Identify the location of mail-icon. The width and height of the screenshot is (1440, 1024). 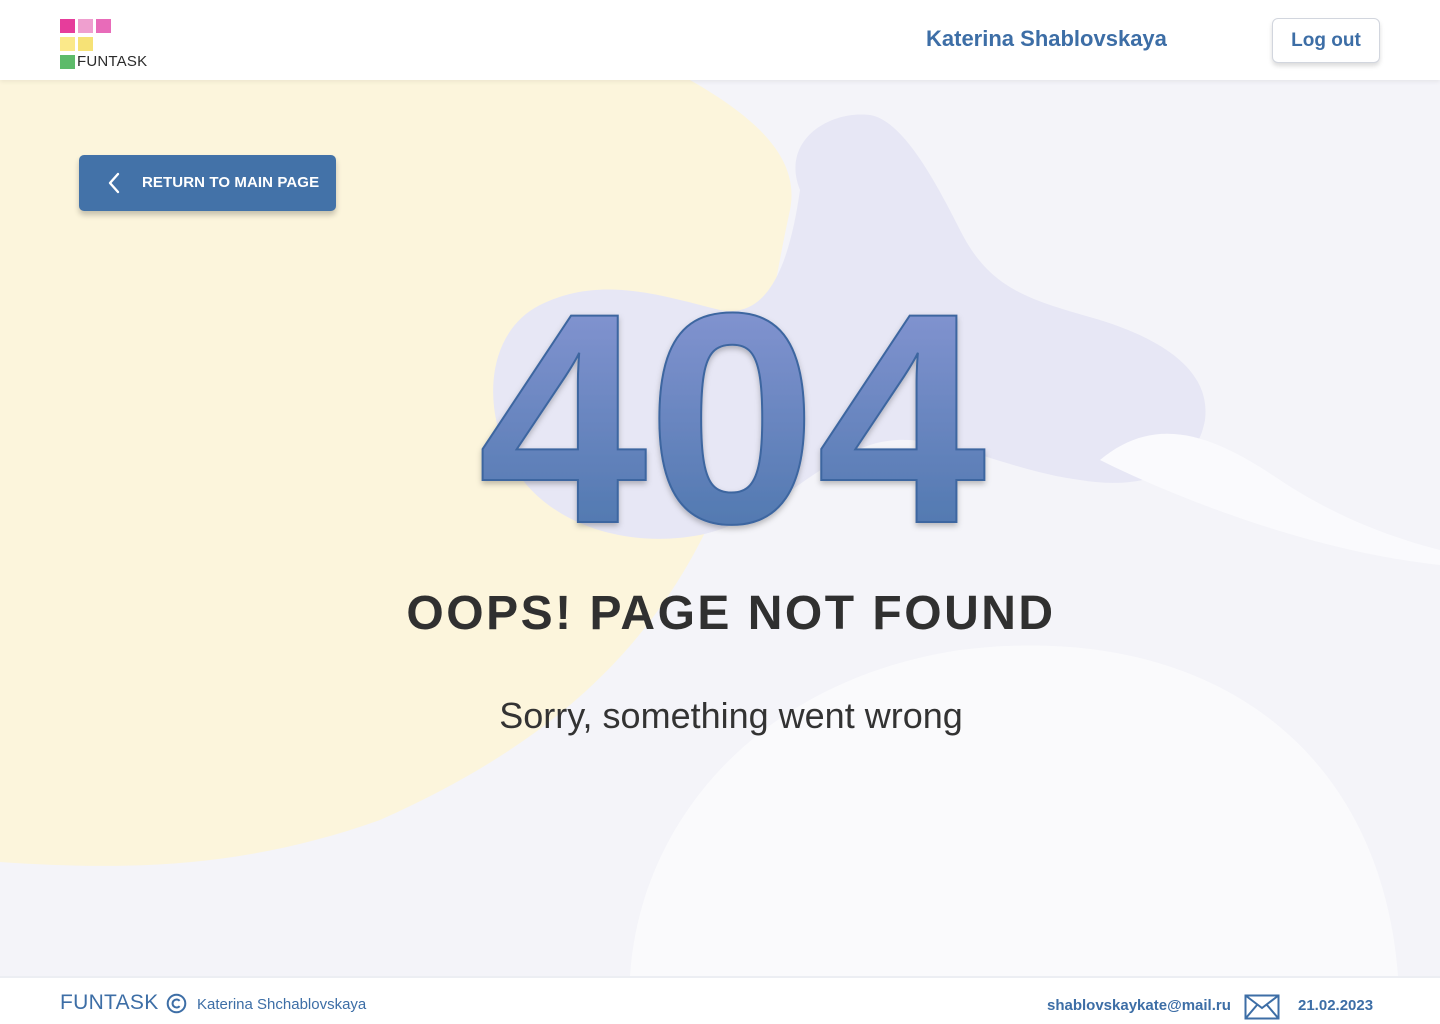
(1262, 1007).